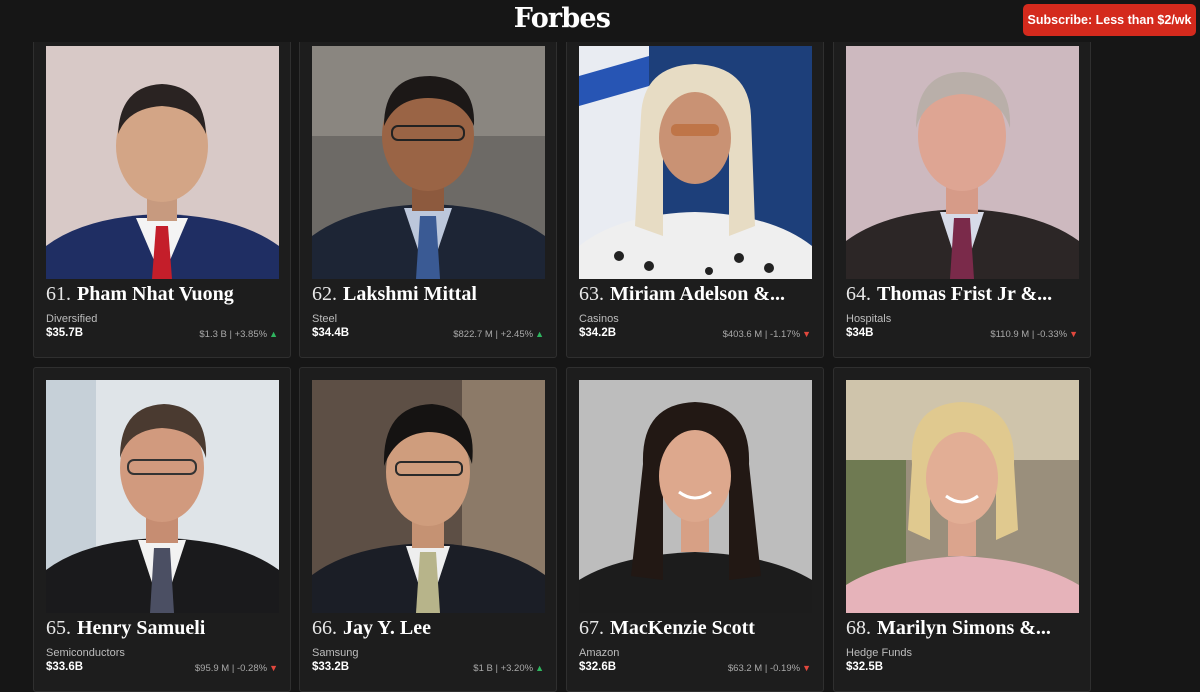 The width and height of the screenshot is (1200, 692). Describe the element at coordinates (879, 653) in the screenshot. I see `source-of-wealth: Hedge Funds` at that location.